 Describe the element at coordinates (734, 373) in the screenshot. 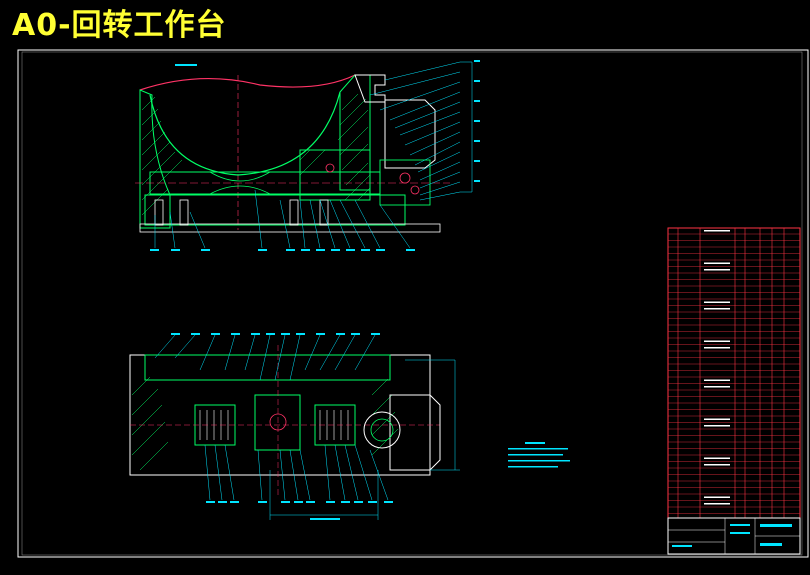

I see `bom-rows` at that location.